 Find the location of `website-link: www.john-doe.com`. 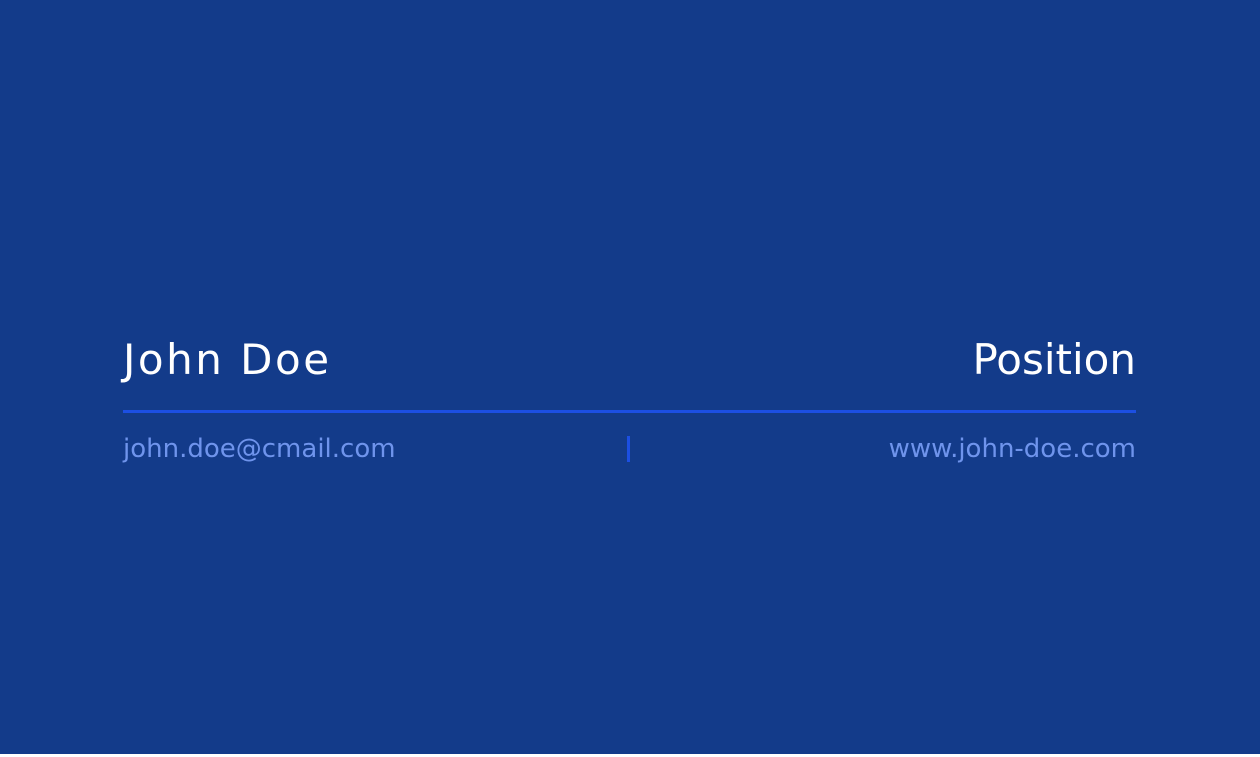

website-link: www.john-doe.com is located at coordinates (1012, 449).